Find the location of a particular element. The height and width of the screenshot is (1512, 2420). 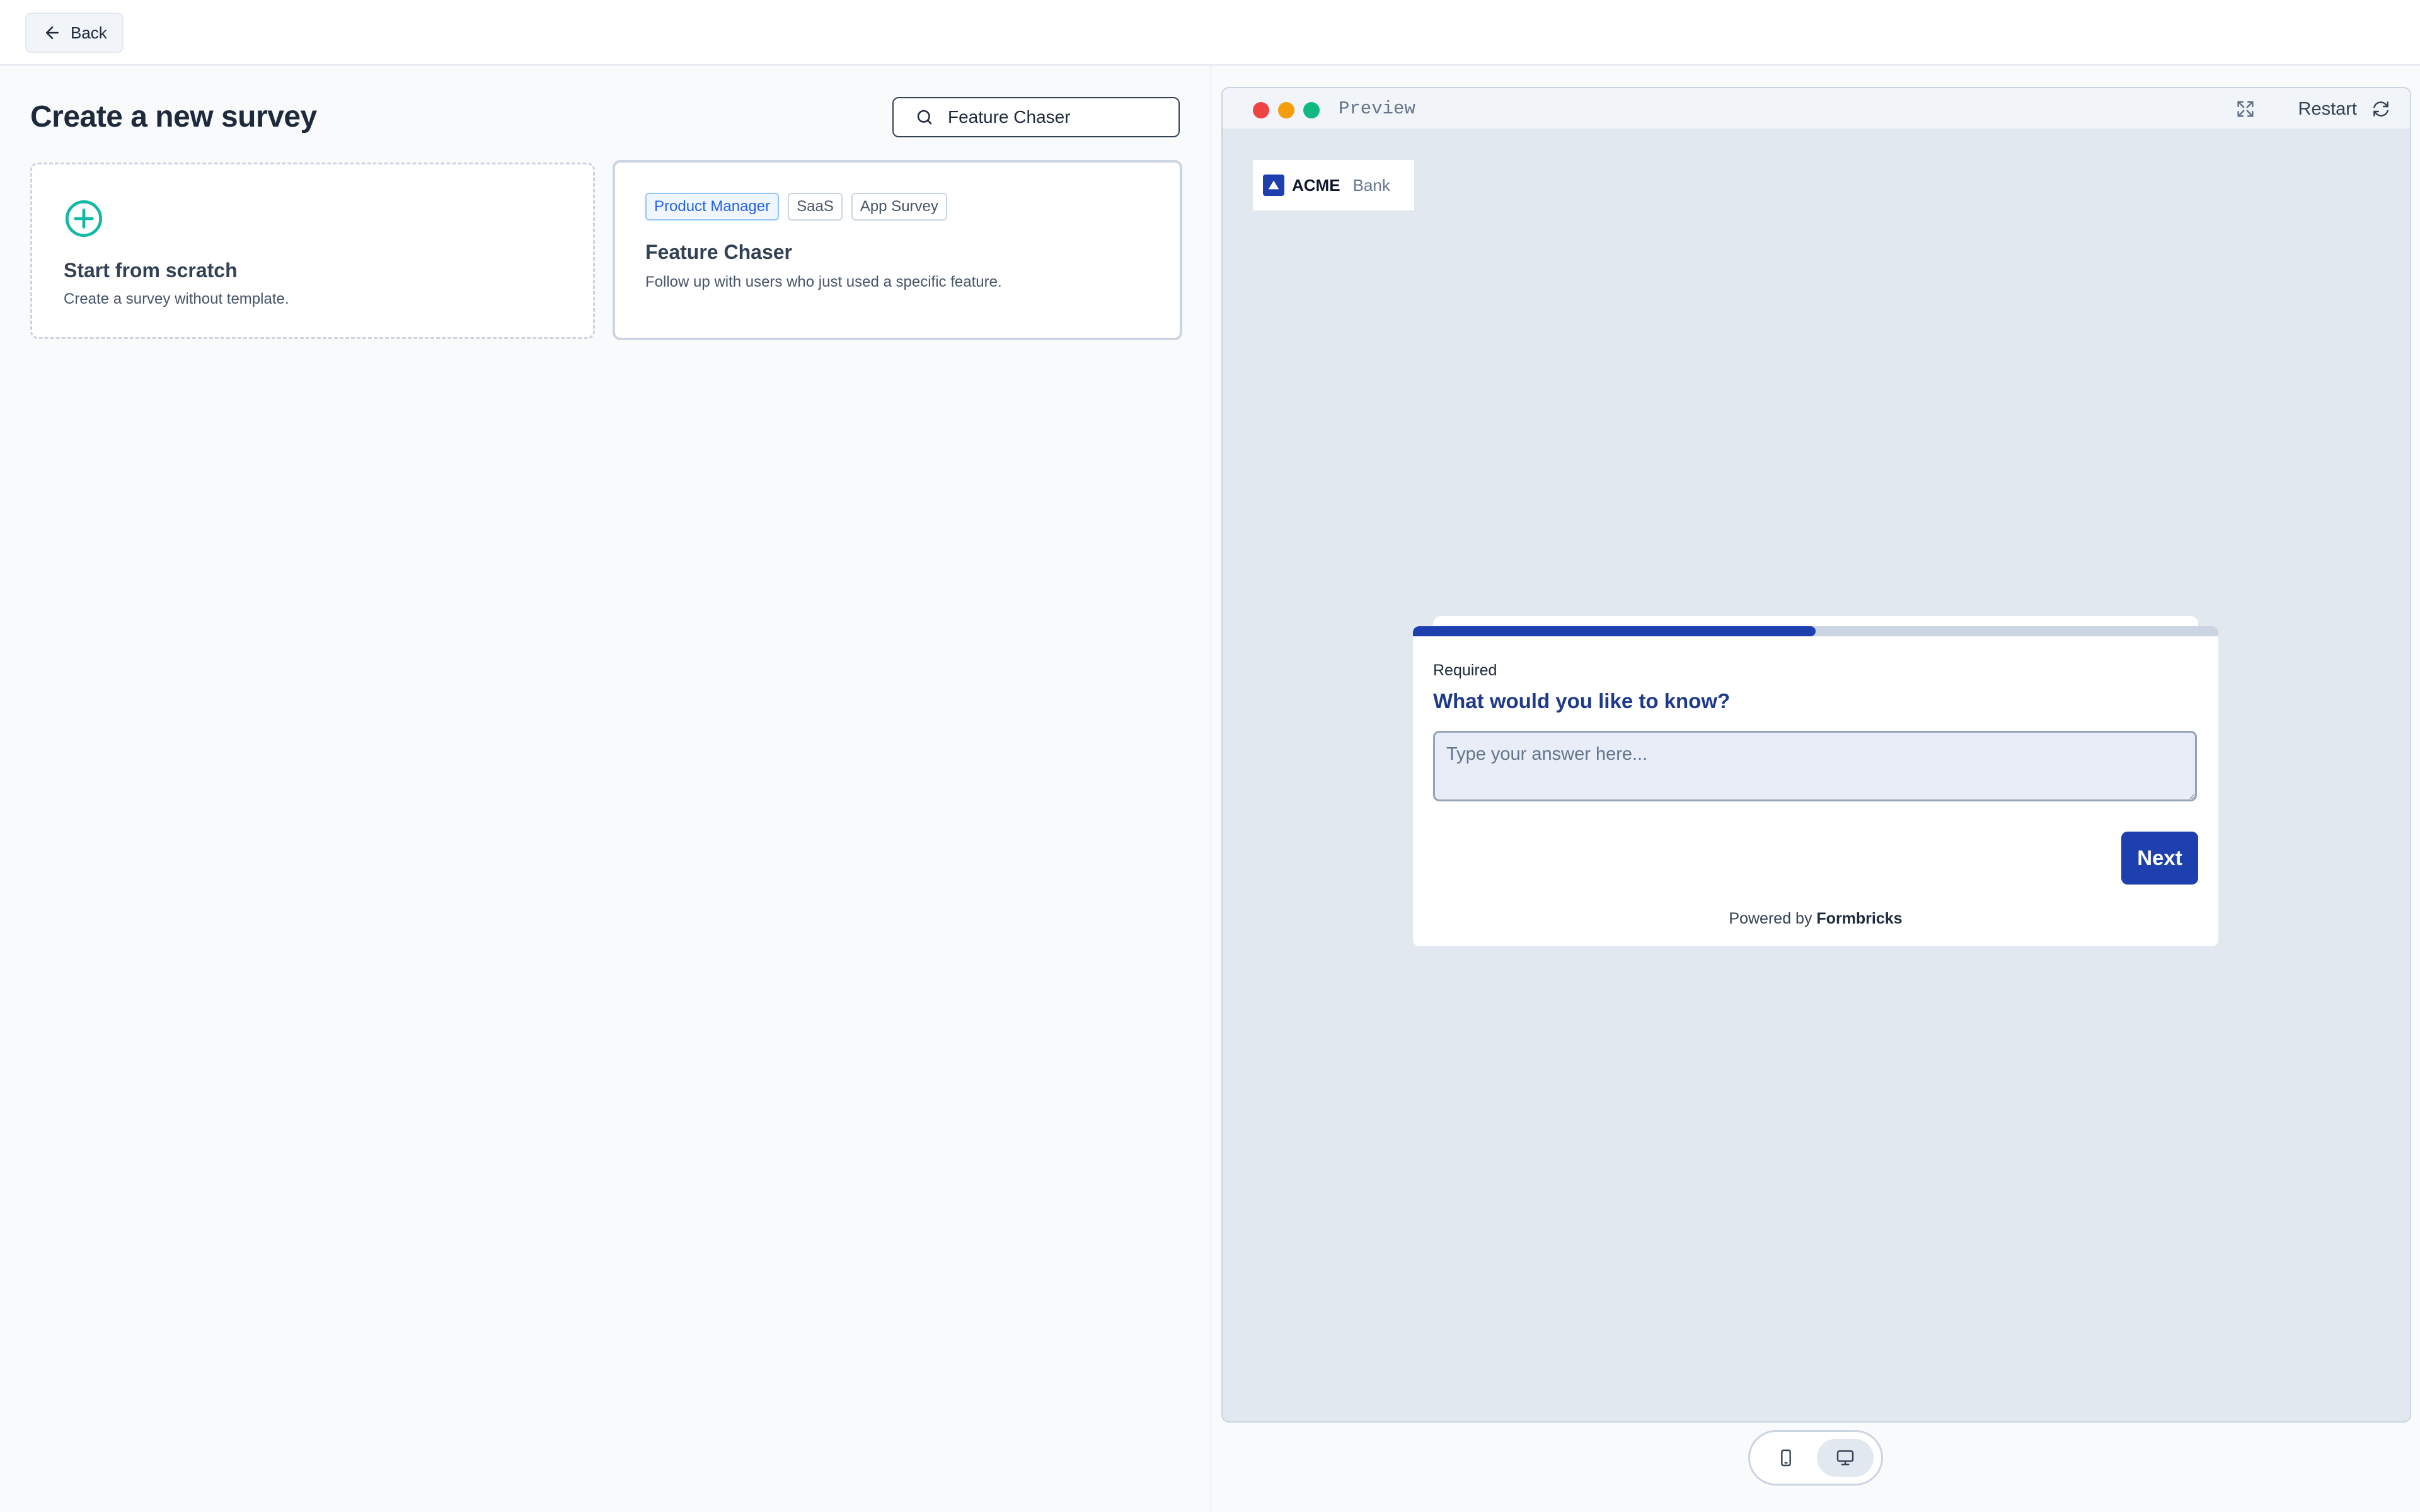

powered-by: Powered by Formbricks is located at coordinates (1816, 919).